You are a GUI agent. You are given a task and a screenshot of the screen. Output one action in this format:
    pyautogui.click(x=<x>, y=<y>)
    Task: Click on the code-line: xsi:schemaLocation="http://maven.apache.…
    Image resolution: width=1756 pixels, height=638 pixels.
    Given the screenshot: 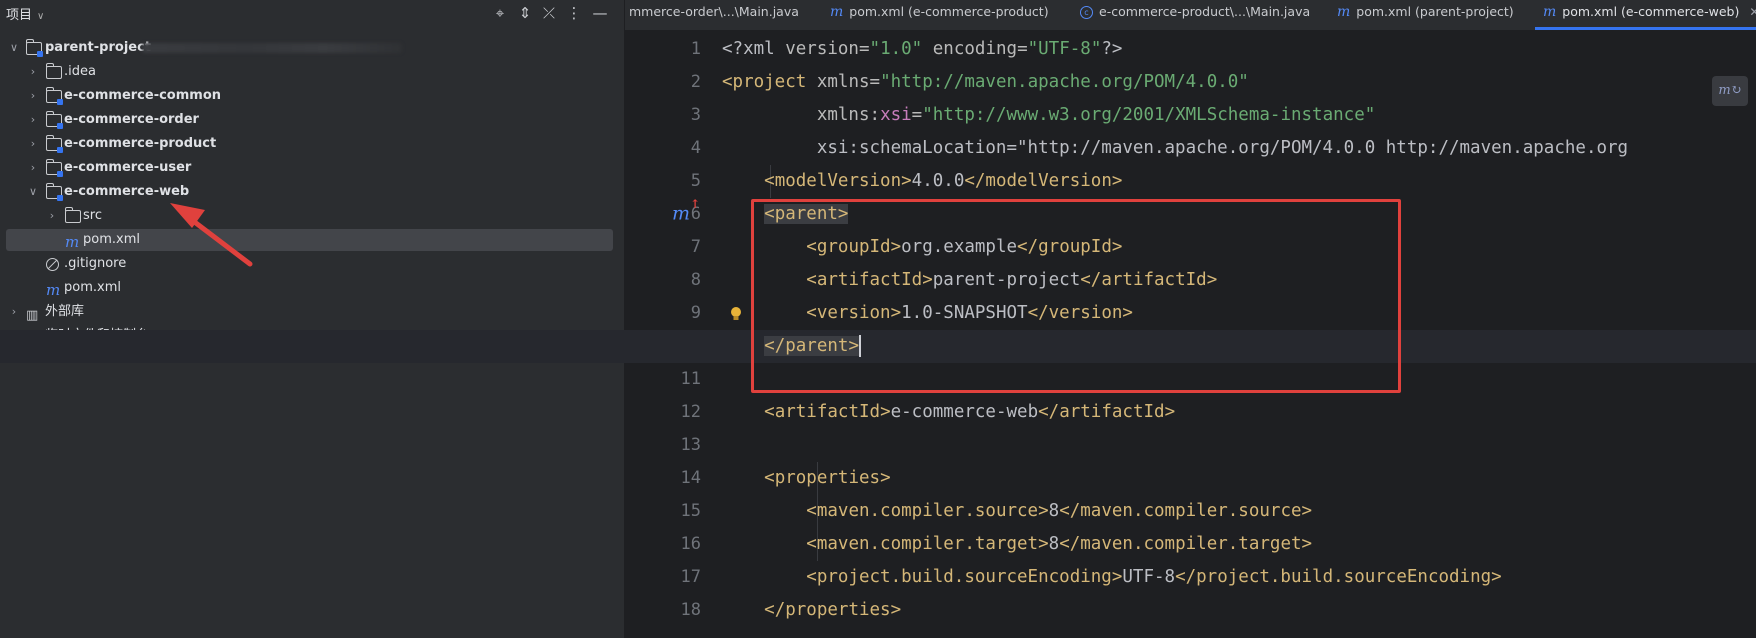 What is the action you would take?
    pyautogui.click(x=1175, y=148)
    